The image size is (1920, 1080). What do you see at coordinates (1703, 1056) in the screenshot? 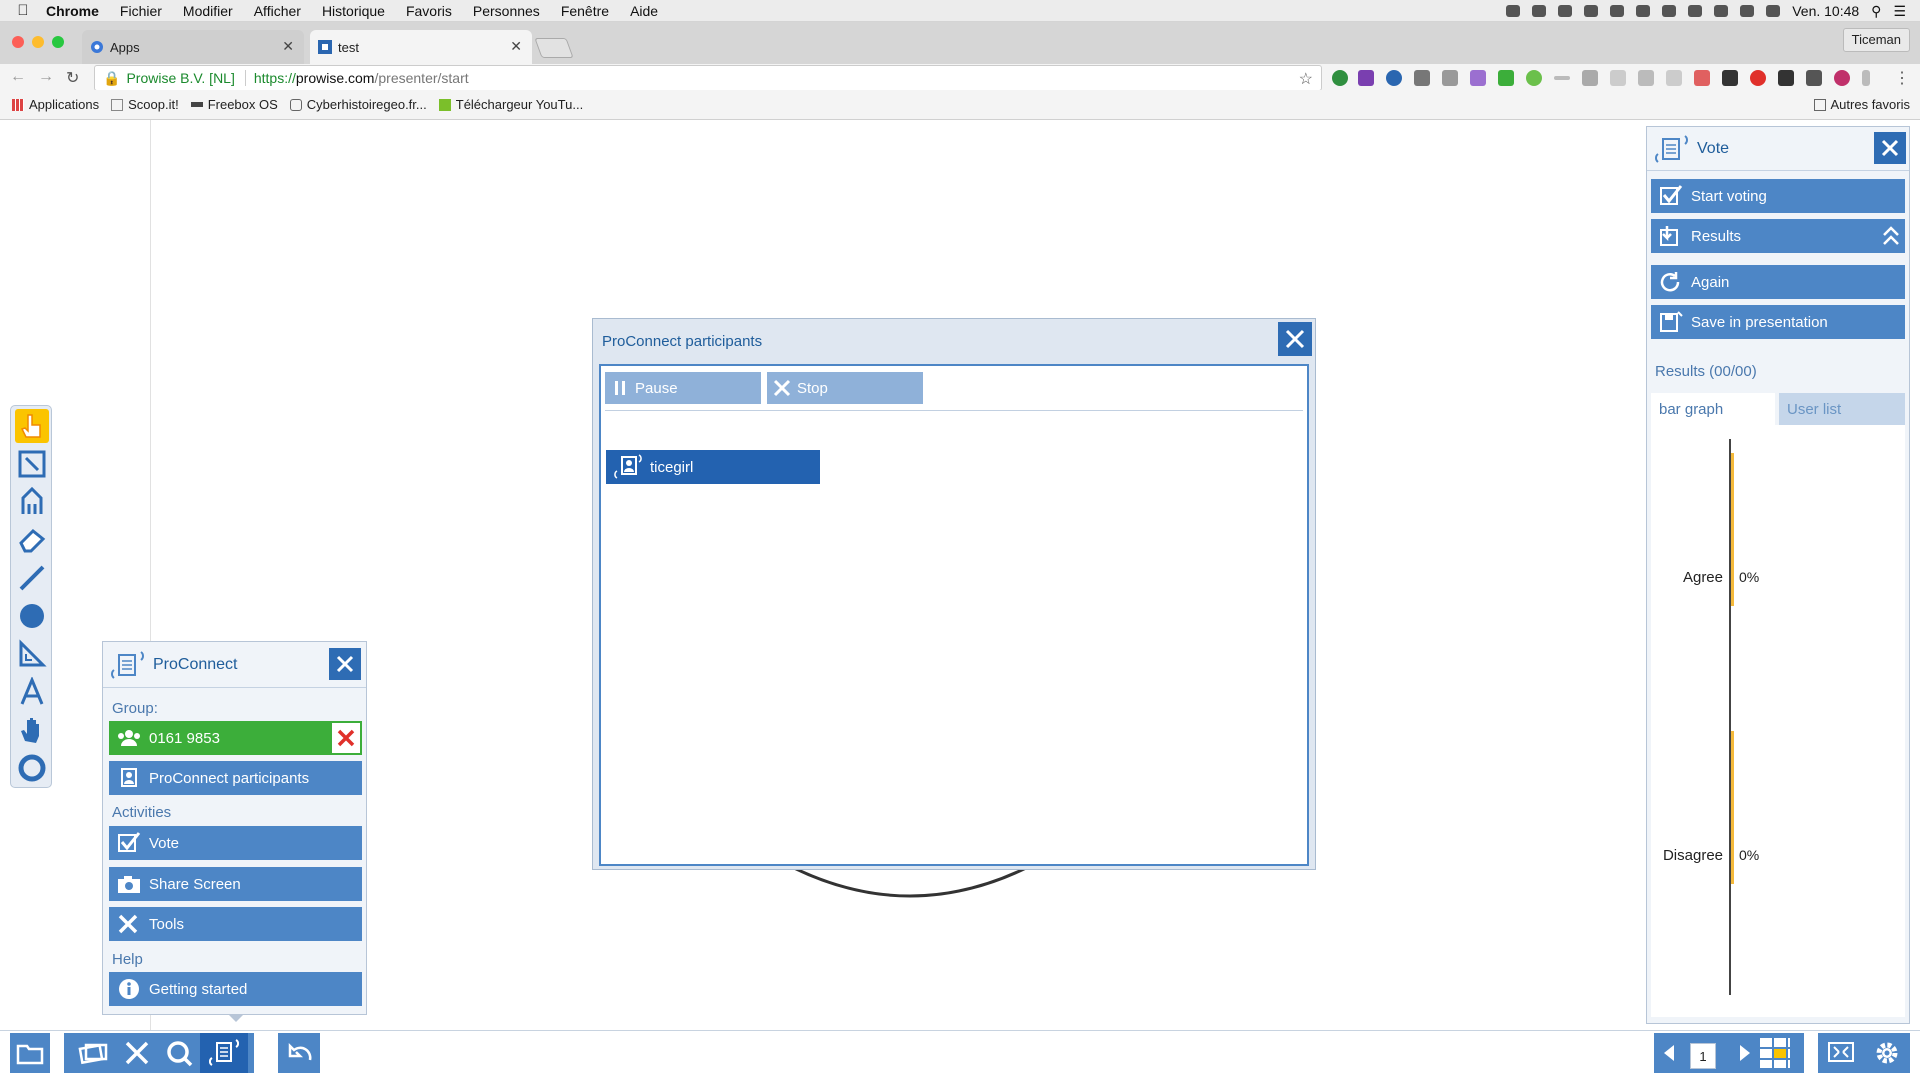
I see `page-number: 1` at bounding box center [1703, 1056].